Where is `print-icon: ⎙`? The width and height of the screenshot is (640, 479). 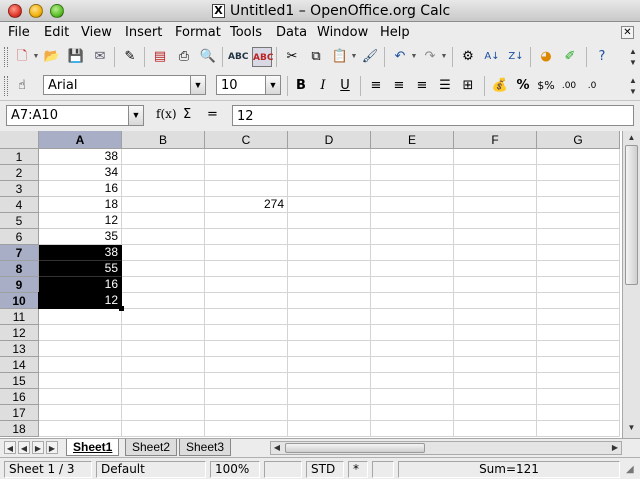
print-icon: ⎙ is located at coordinates (184, 57).